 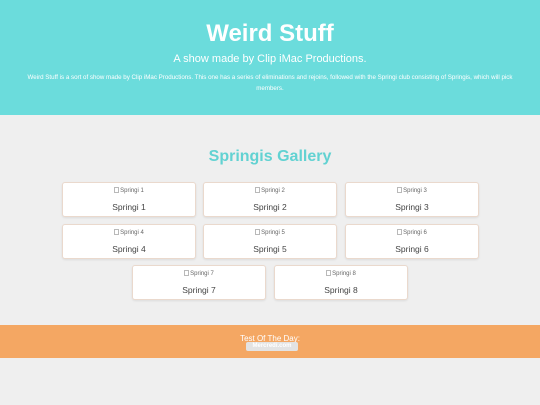 I want to click on image-alt: Springi 7, so click(x=202, y=274).